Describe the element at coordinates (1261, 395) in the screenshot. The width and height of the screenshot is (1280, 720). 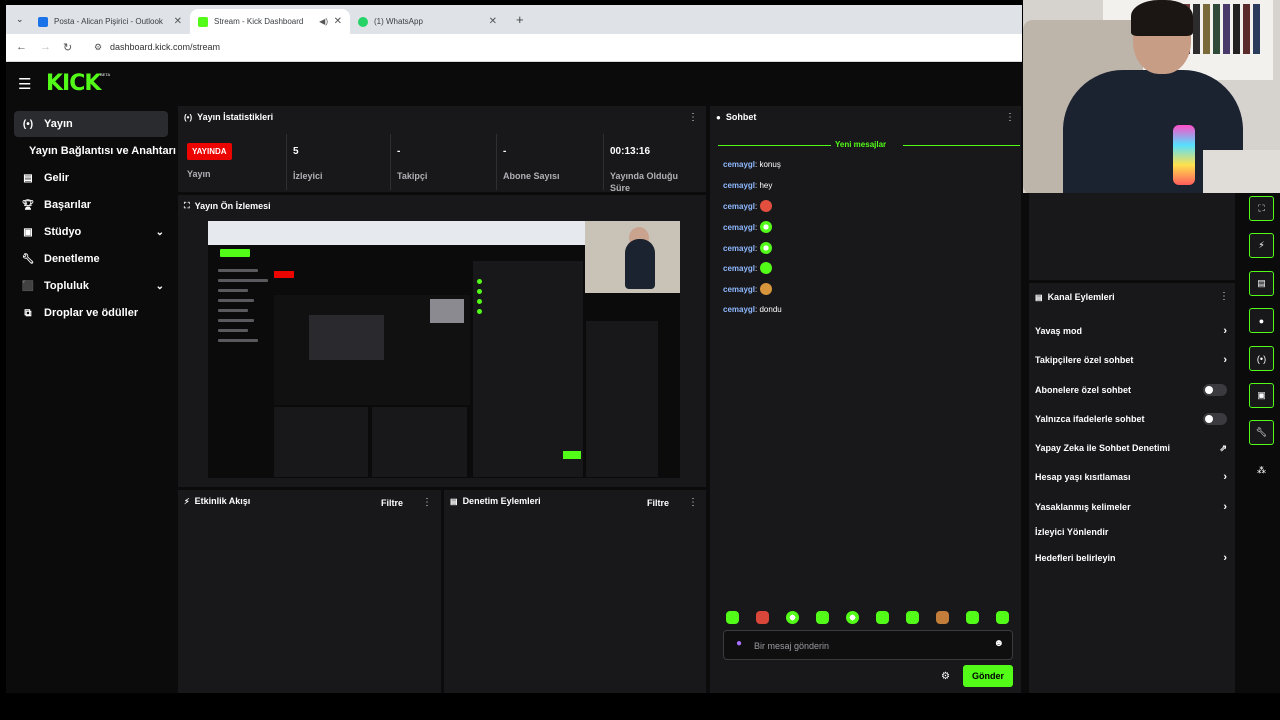
I see `screen-icon: ▣` at that location.